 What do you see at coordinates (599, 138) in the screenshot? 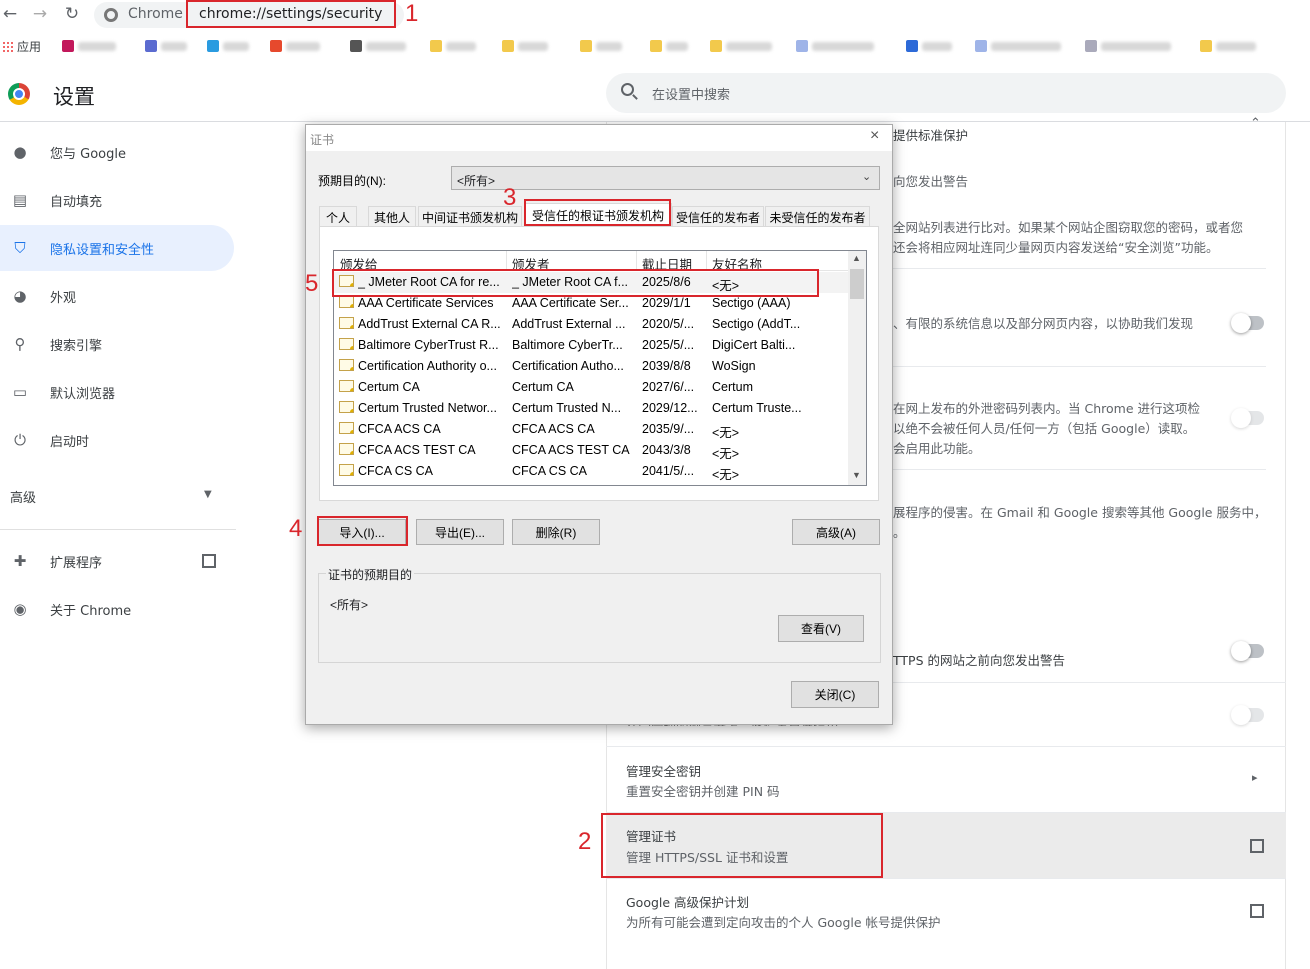
I see `dialog-titlebar: 证书 ×` at bounding box center [599, 138].